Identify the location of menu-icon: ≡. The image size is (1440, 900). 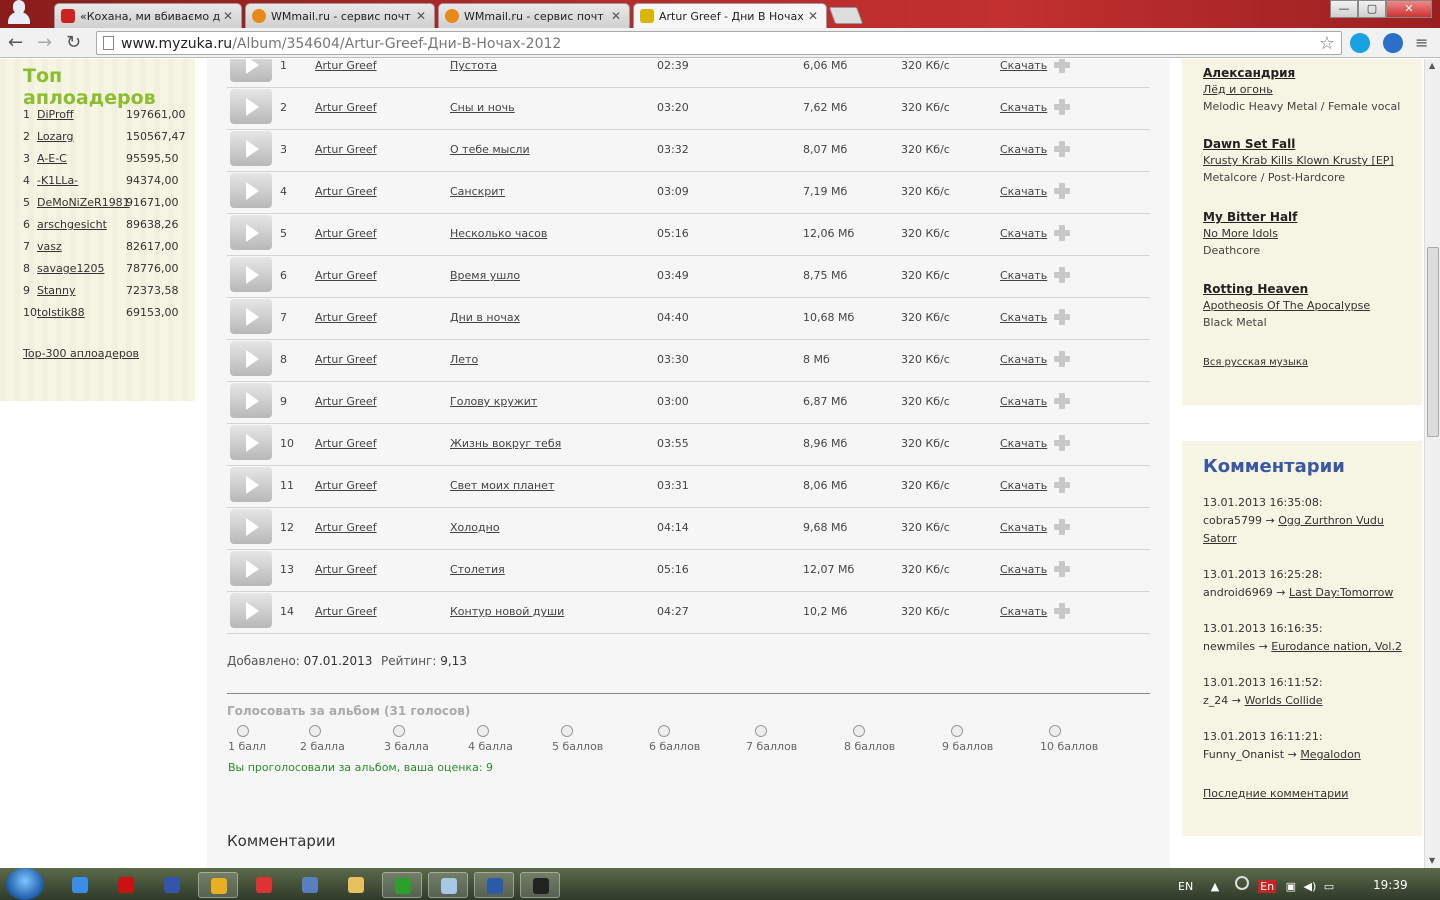
(1421, 43).